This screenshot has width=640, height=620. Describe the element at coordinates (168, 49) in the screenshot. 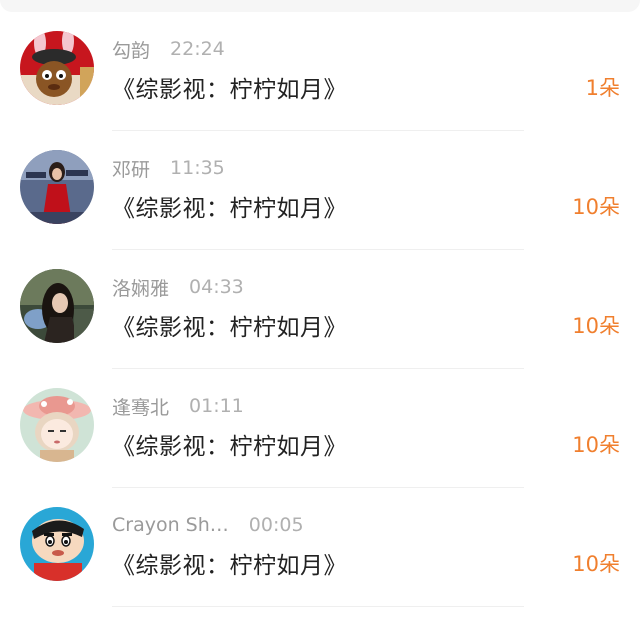

I see `meta-line: 勾韵 22:24` at that location.